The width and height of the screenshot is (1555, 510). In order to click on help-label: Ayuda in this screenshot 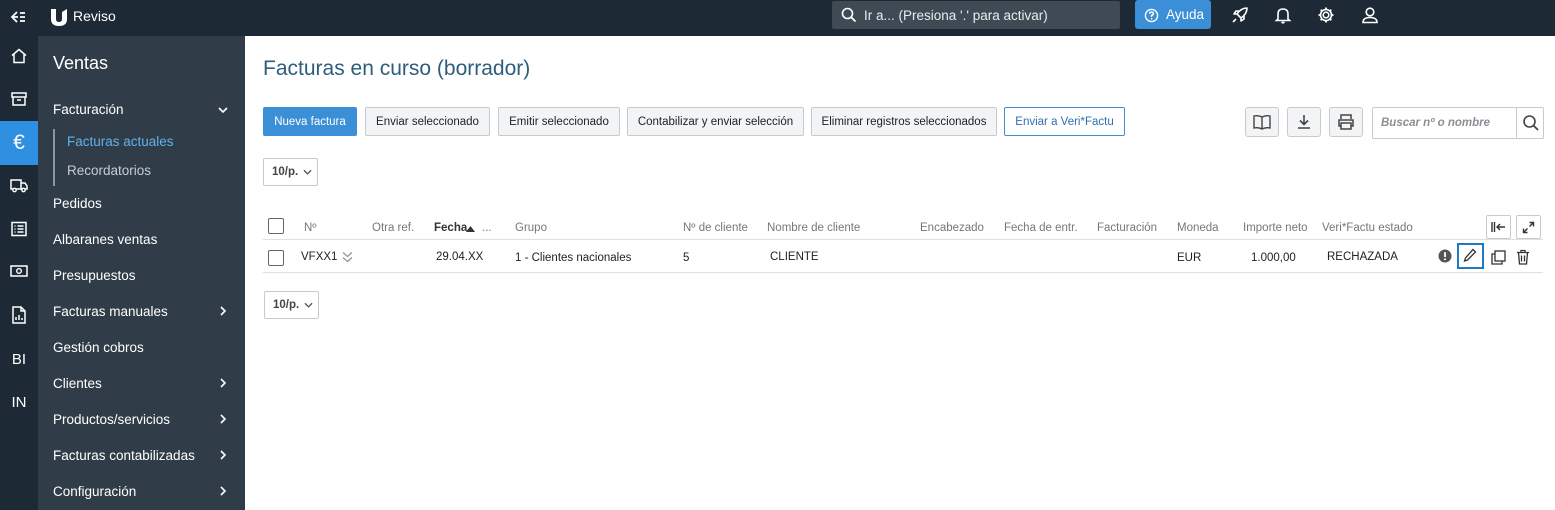, I will do `click(1185, 14)`.